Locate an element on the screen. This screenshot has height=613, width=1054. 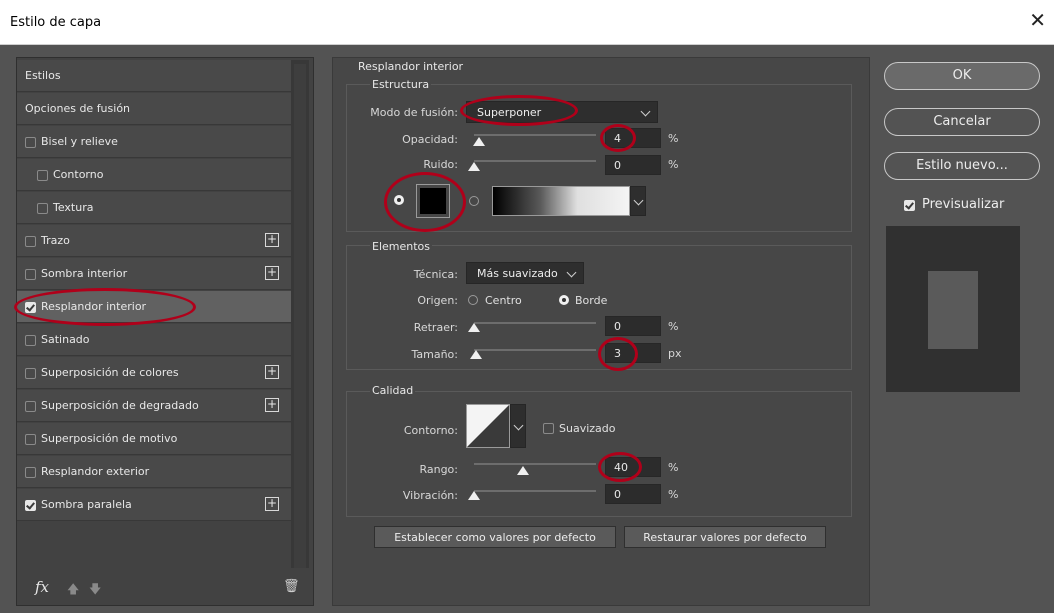
style-item: Textura is located at coordinates (154, 208).